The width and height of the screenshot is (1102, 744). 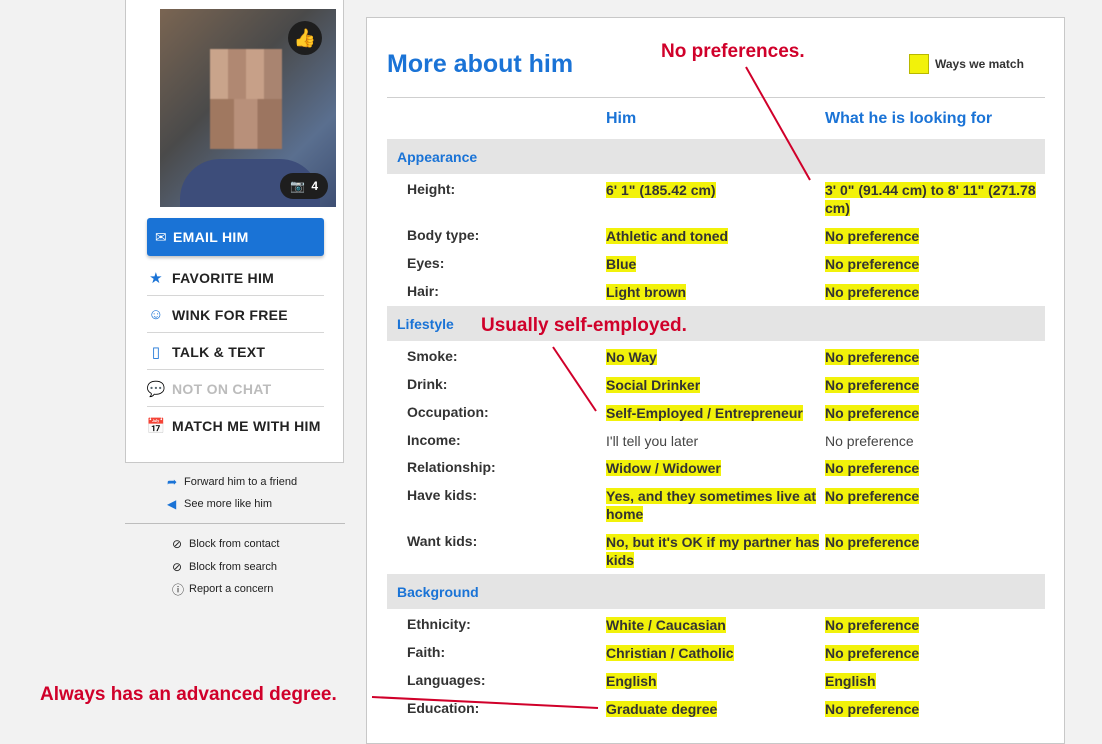 I want to click on section-background: Background, so click(x=716, y=591).